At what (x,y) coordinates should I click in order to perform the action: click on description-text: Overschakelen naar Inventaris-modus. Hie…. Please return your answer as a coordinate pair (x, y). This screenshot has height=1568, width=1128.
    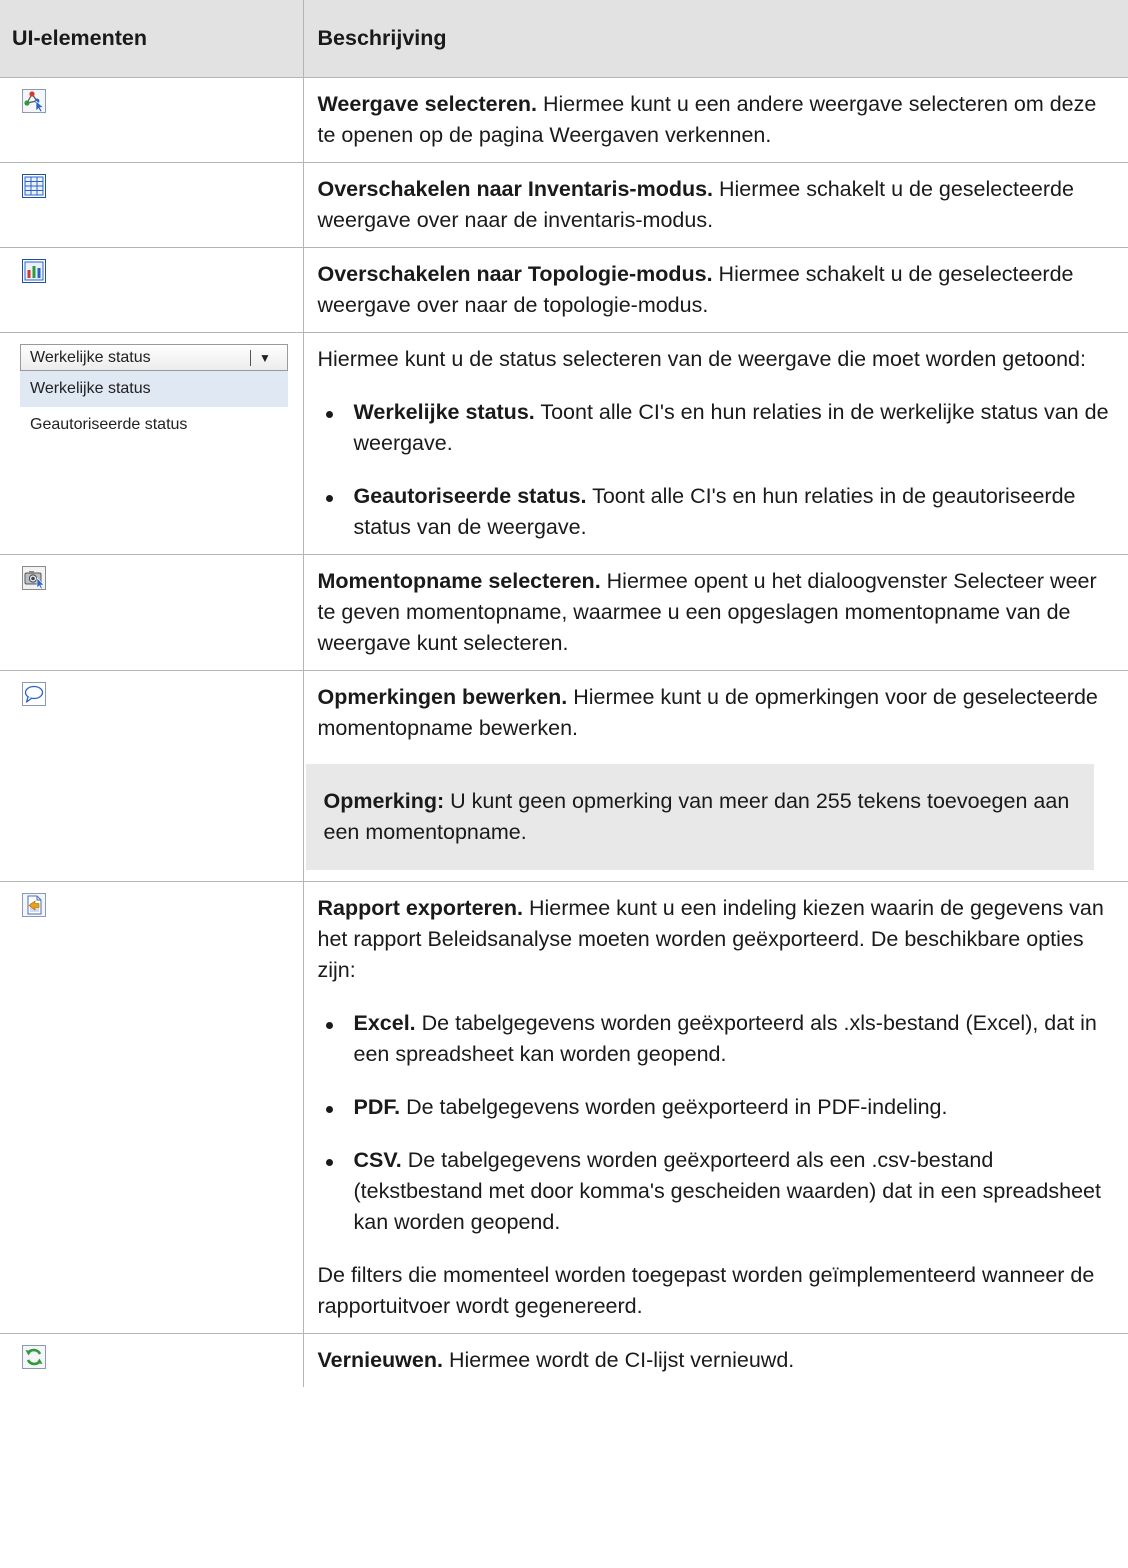
    Looking at the image, I should click on (718, 205).